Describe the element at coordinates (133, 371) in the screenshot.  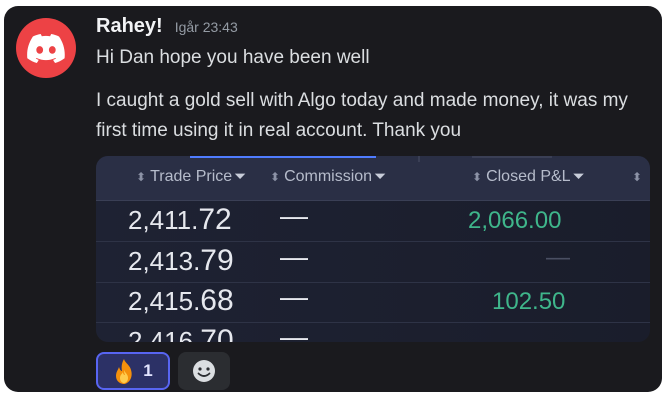
I see `reaction-fire: 1` at that location.